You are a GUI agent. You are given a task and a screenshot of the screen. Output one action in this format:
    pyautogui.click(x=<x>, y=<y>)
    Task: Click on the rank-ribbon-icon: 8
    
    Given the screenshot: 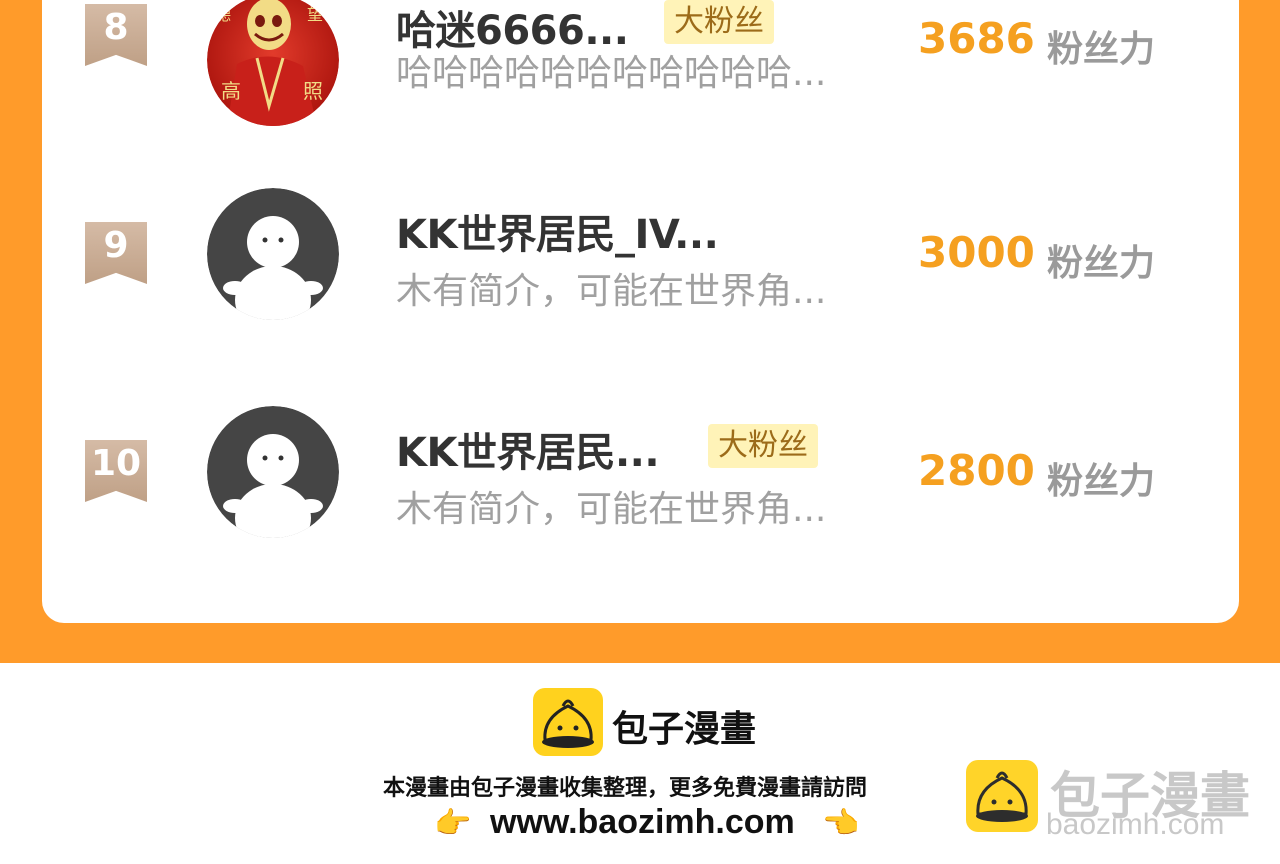 What is the action you would take?
    pyautogui.click(x=116, y=35)
    